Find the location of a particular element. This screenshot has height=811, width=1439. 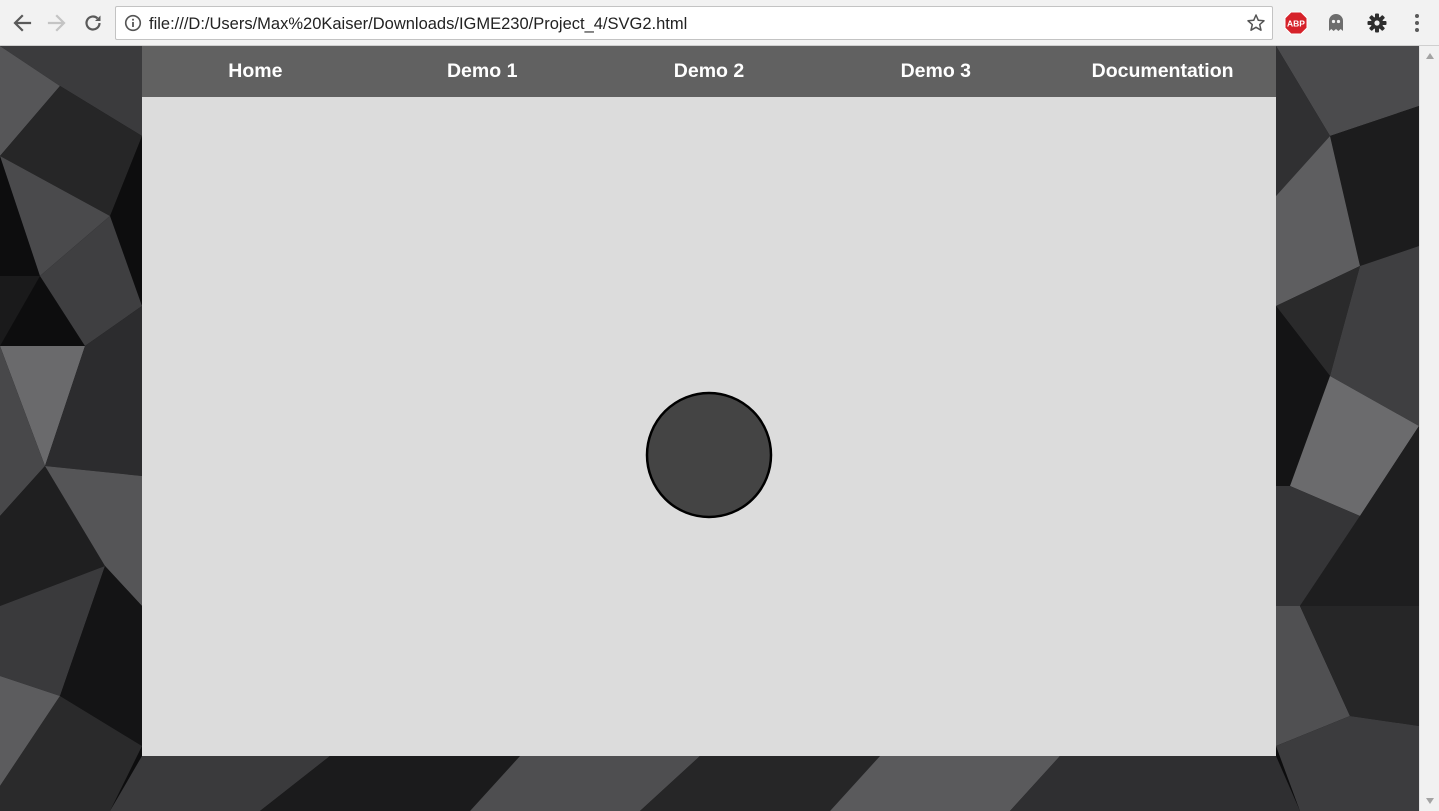

menu-button is located at coordinates (1417, 23).